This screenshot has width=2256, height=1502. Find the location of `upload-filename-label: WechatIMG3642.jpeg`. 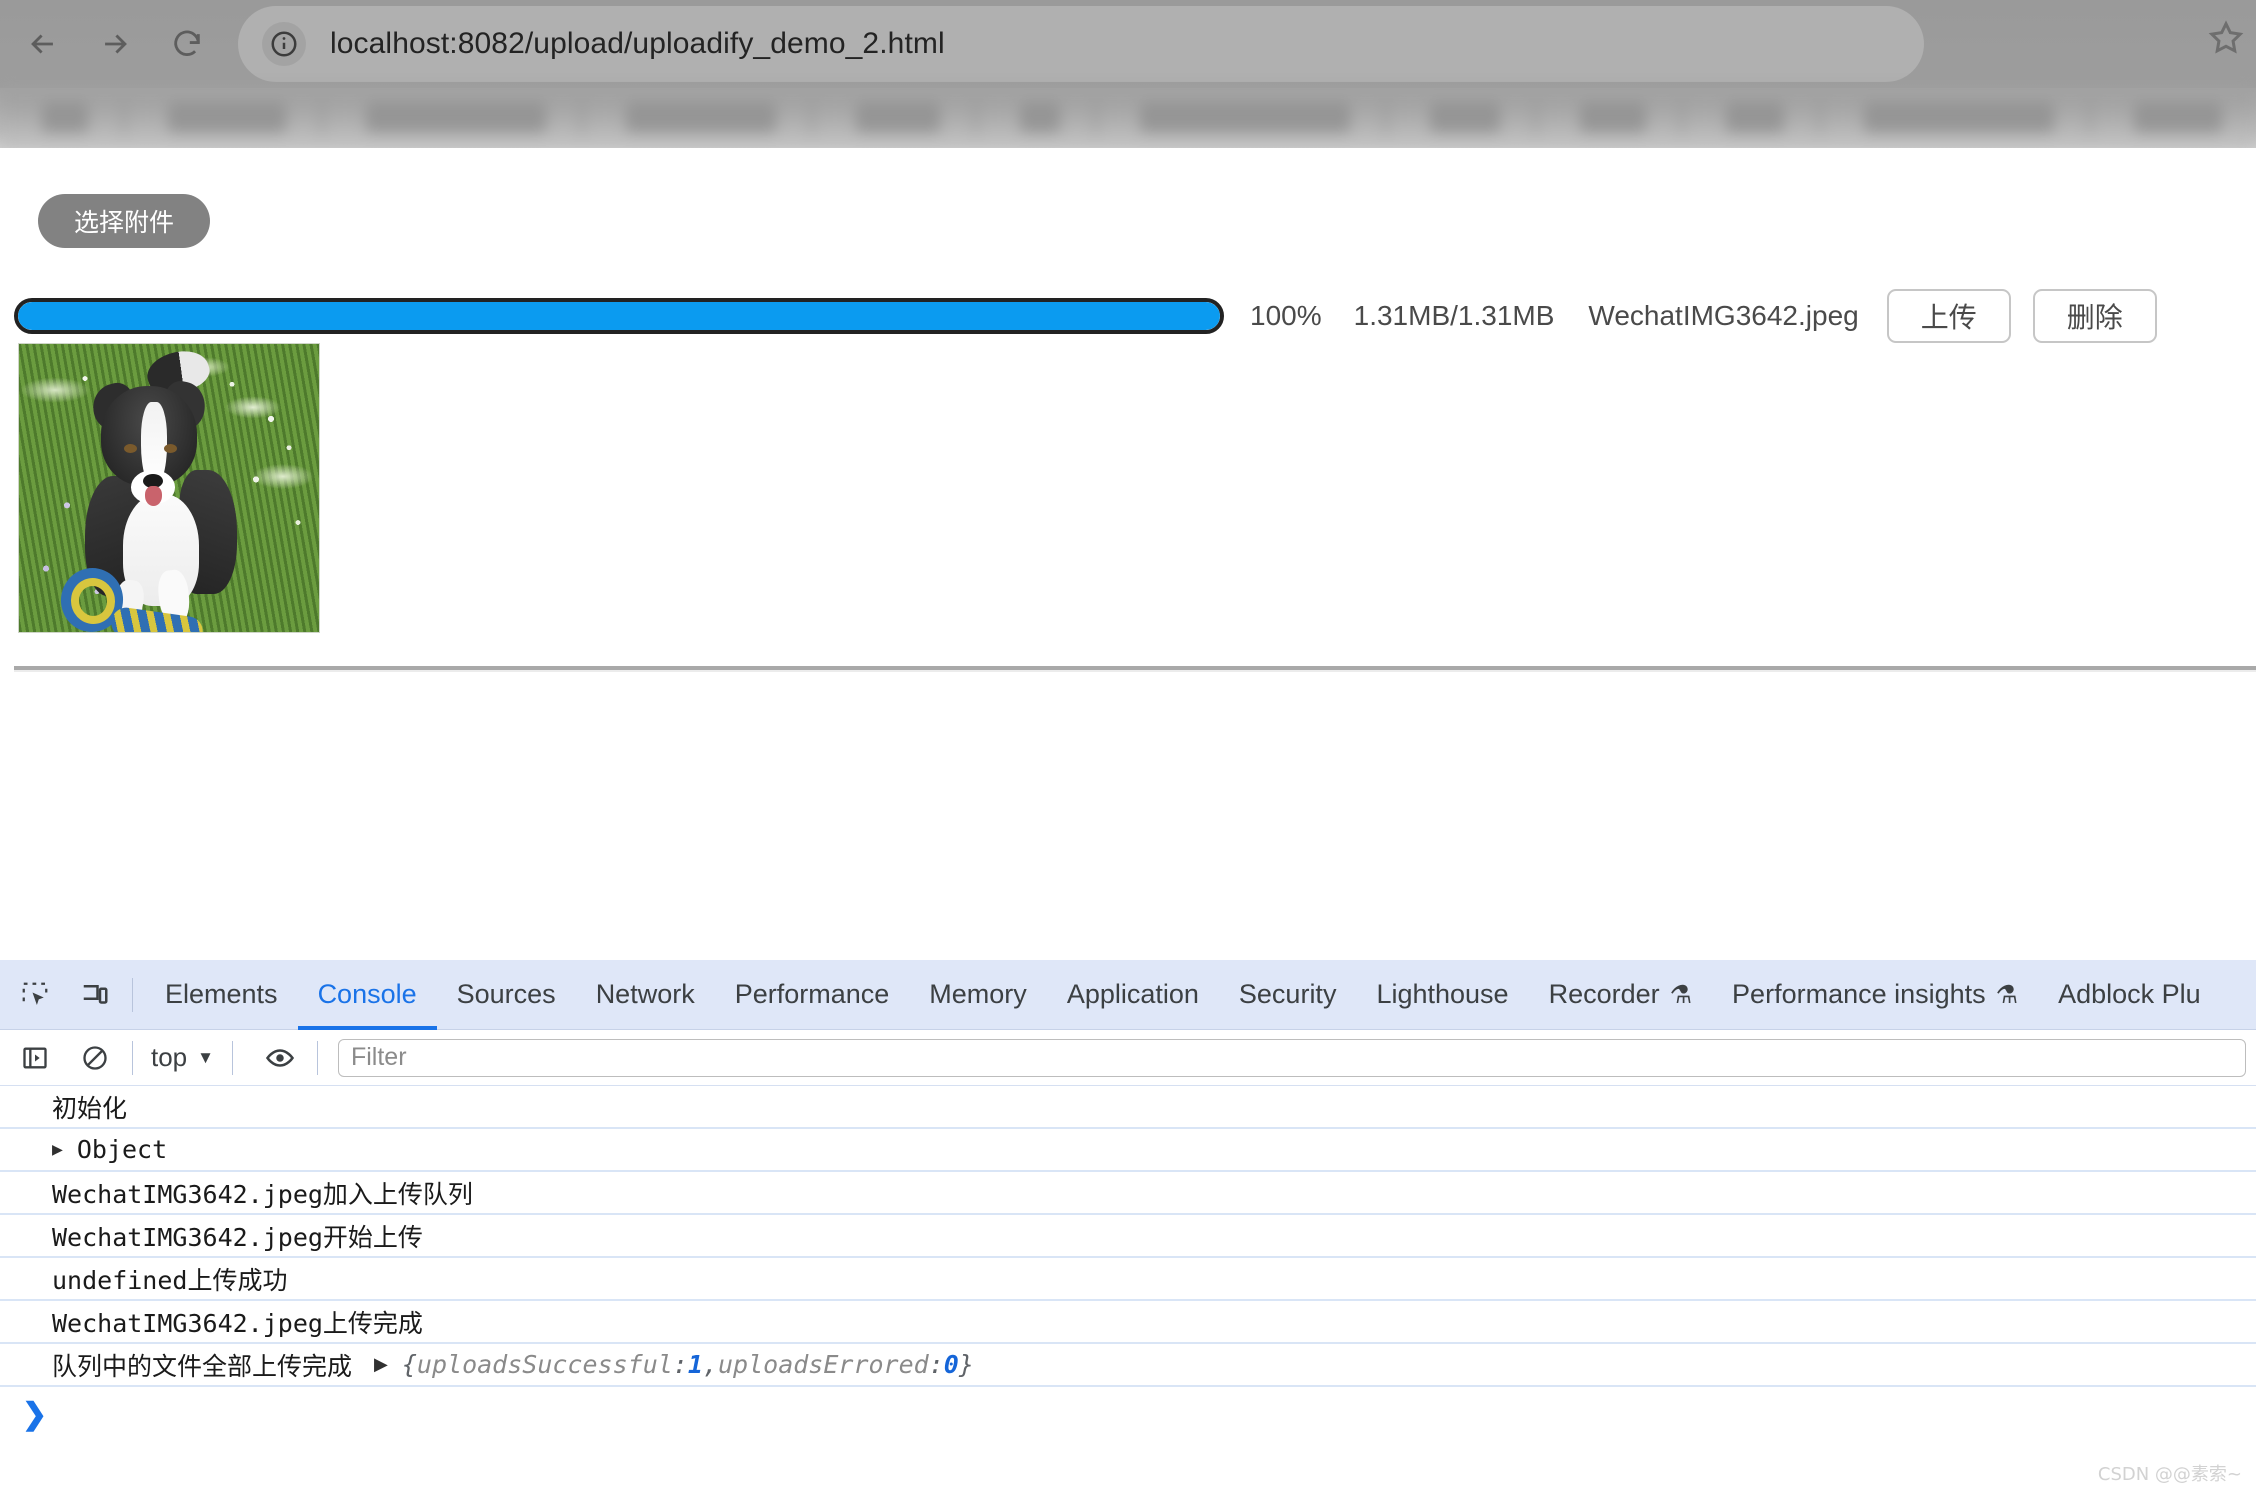

upload-filename-label: WechatIMG3642.jpeg is located at coordinates (1723, 315).